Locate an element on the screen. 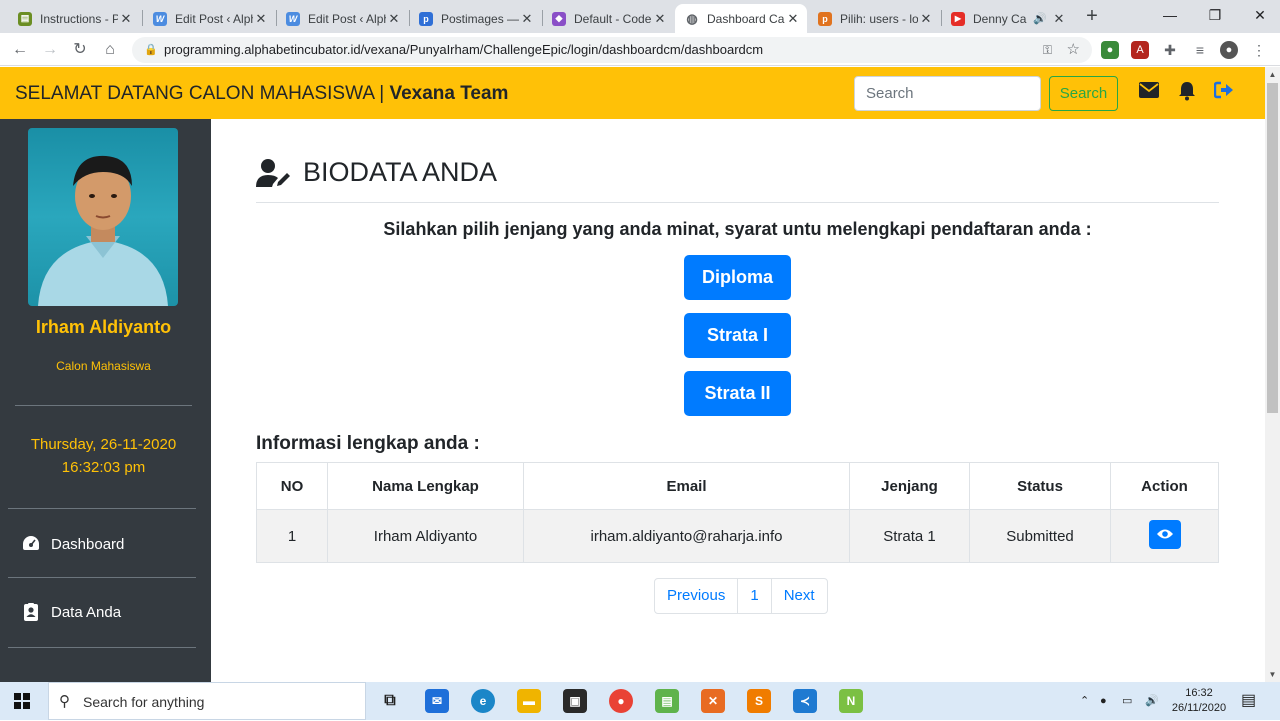  new-tab-button: + is located at coordinates (1092, 17).